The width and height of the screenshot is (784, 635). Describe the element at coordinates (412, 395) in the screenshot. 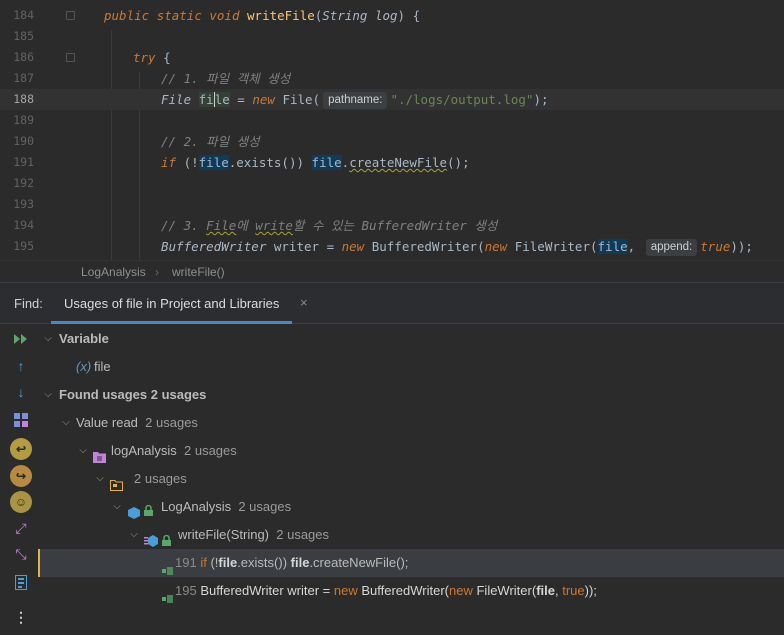

I see `tree-node-found-usages: ⌵ Found usages 2 usages` at that location.